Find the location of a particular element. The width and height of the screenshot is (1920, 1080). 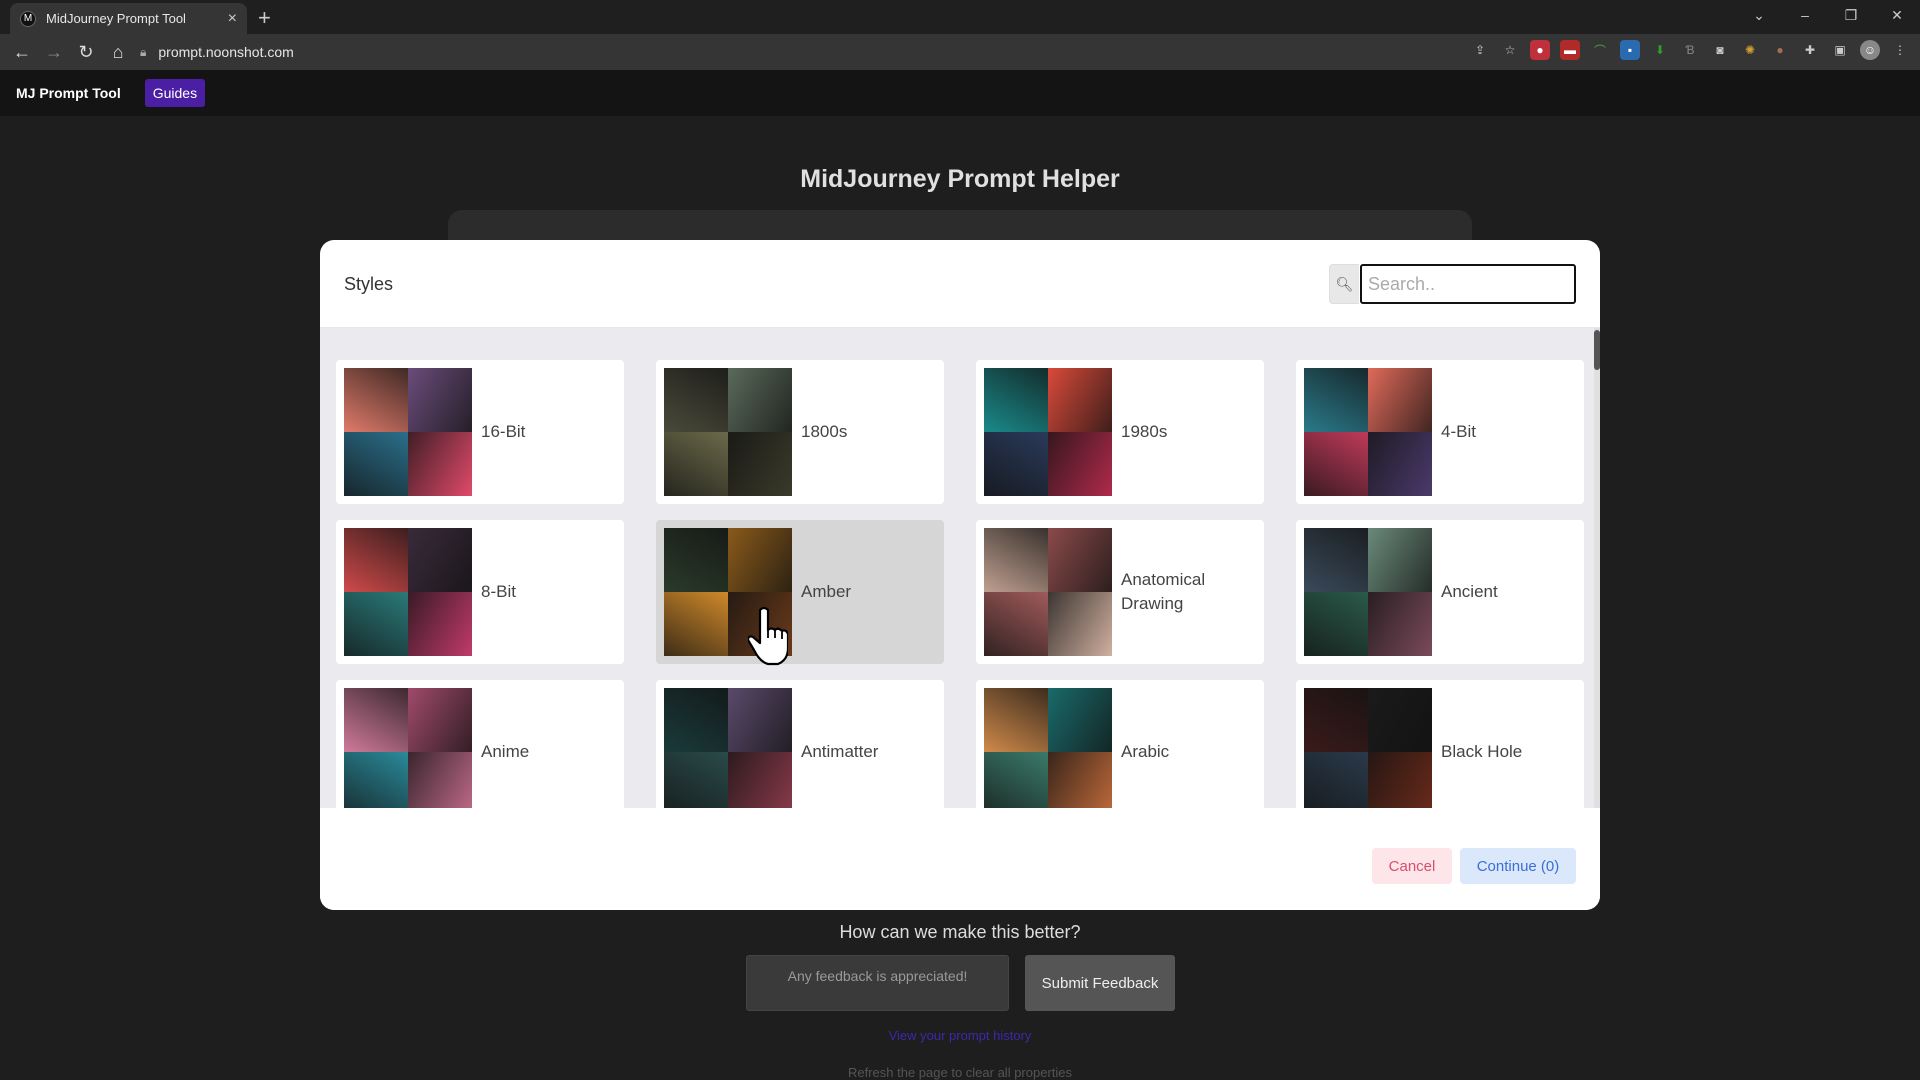

extensions-puzzle-icon: ✚ is located at coordinates (1810, 50).